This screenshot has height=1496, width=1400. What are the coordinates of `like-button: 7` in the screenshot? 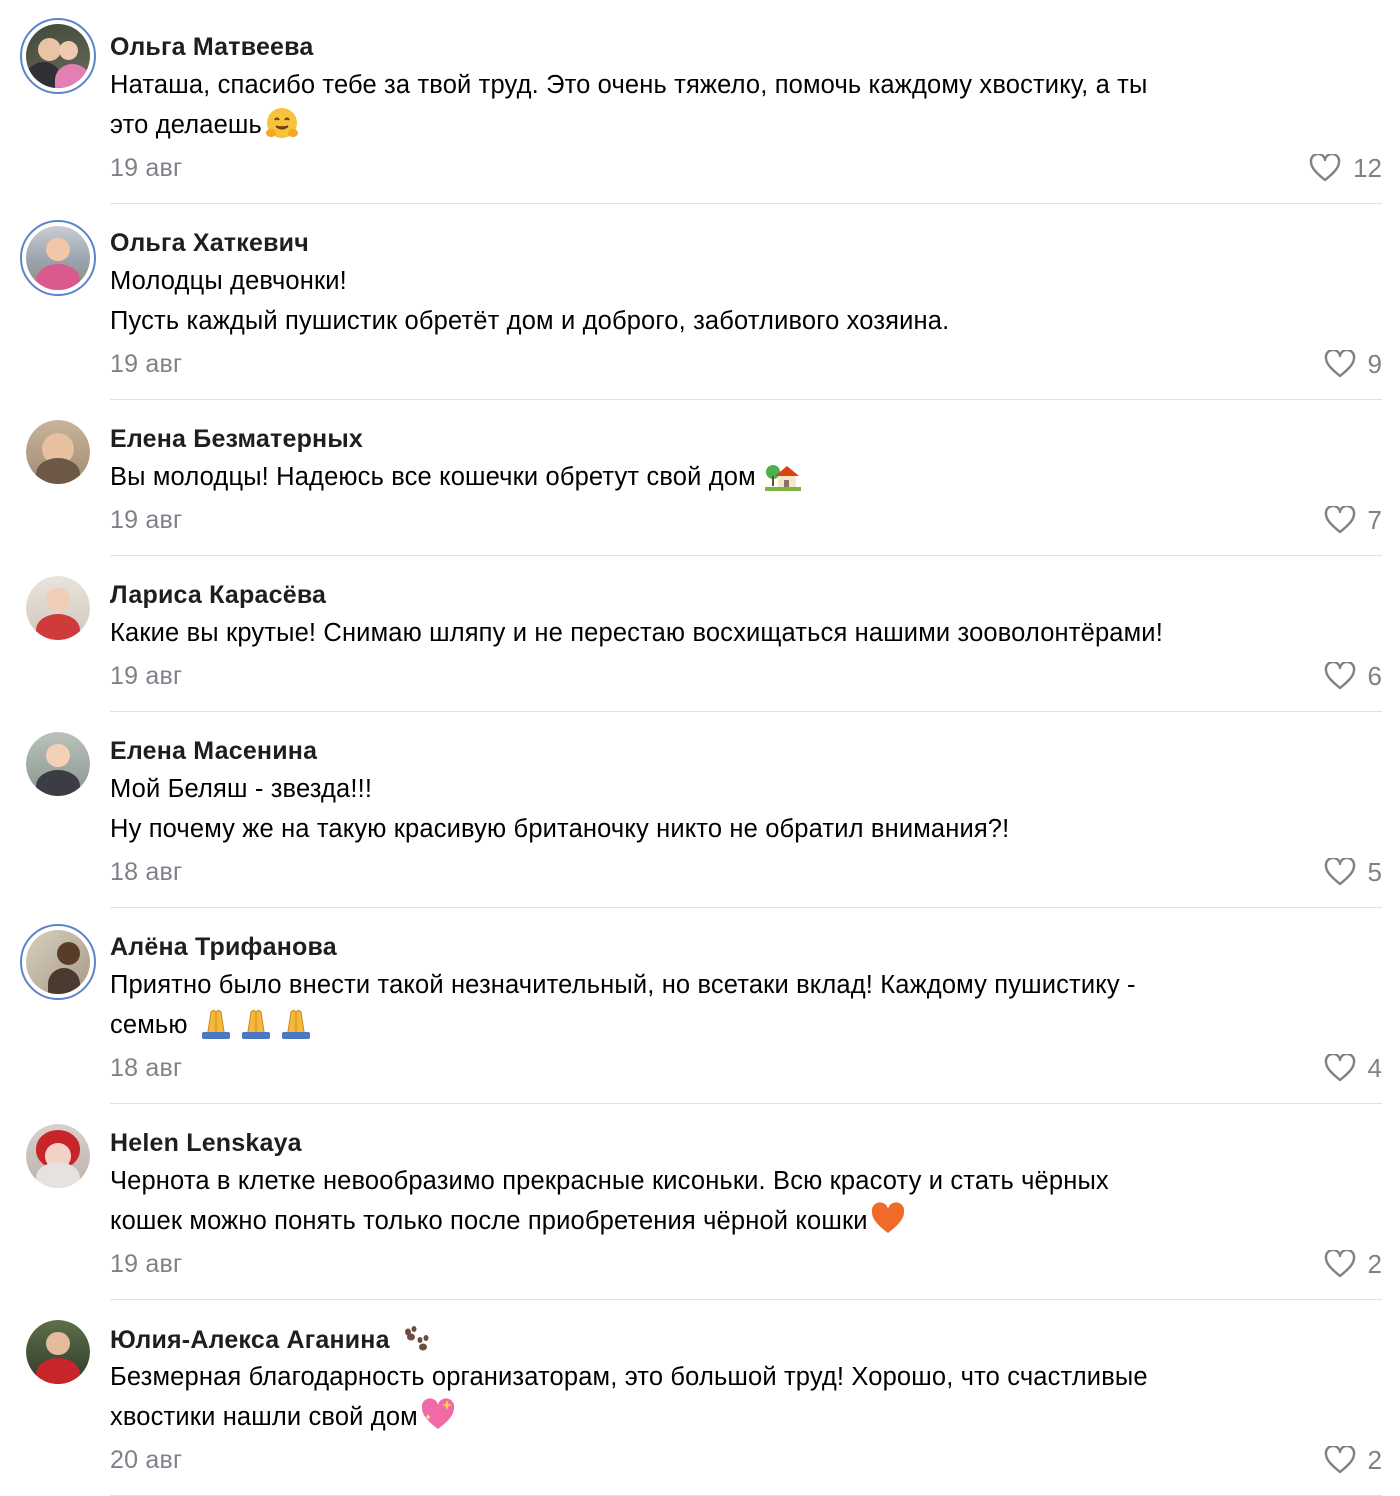 It's located at (1353, 520).